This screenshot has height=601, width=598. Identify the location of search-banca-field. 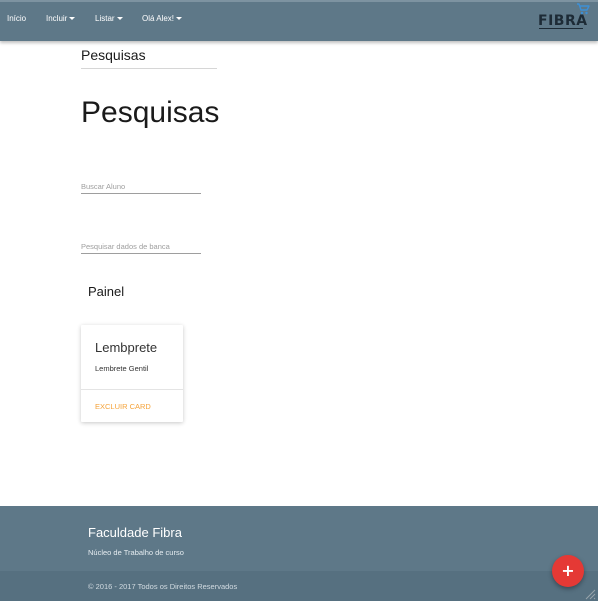
(141, 245).